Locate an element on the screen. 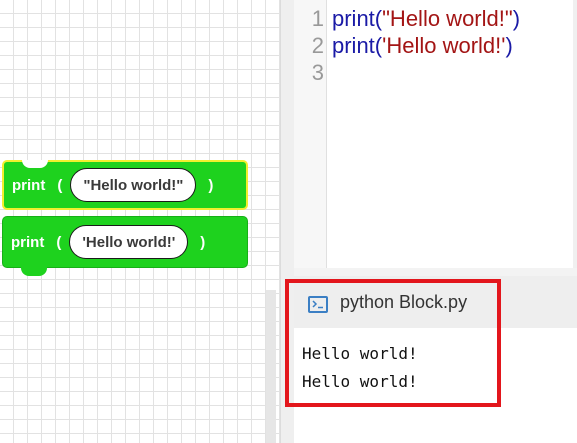 The width and height of the screenshot is (577, 443). block-row: print ( "Hello world!" ) is located at coordinates (112, 185).